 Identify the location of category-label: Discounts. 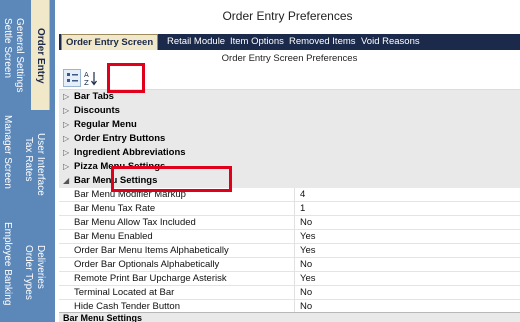
(97, 110).